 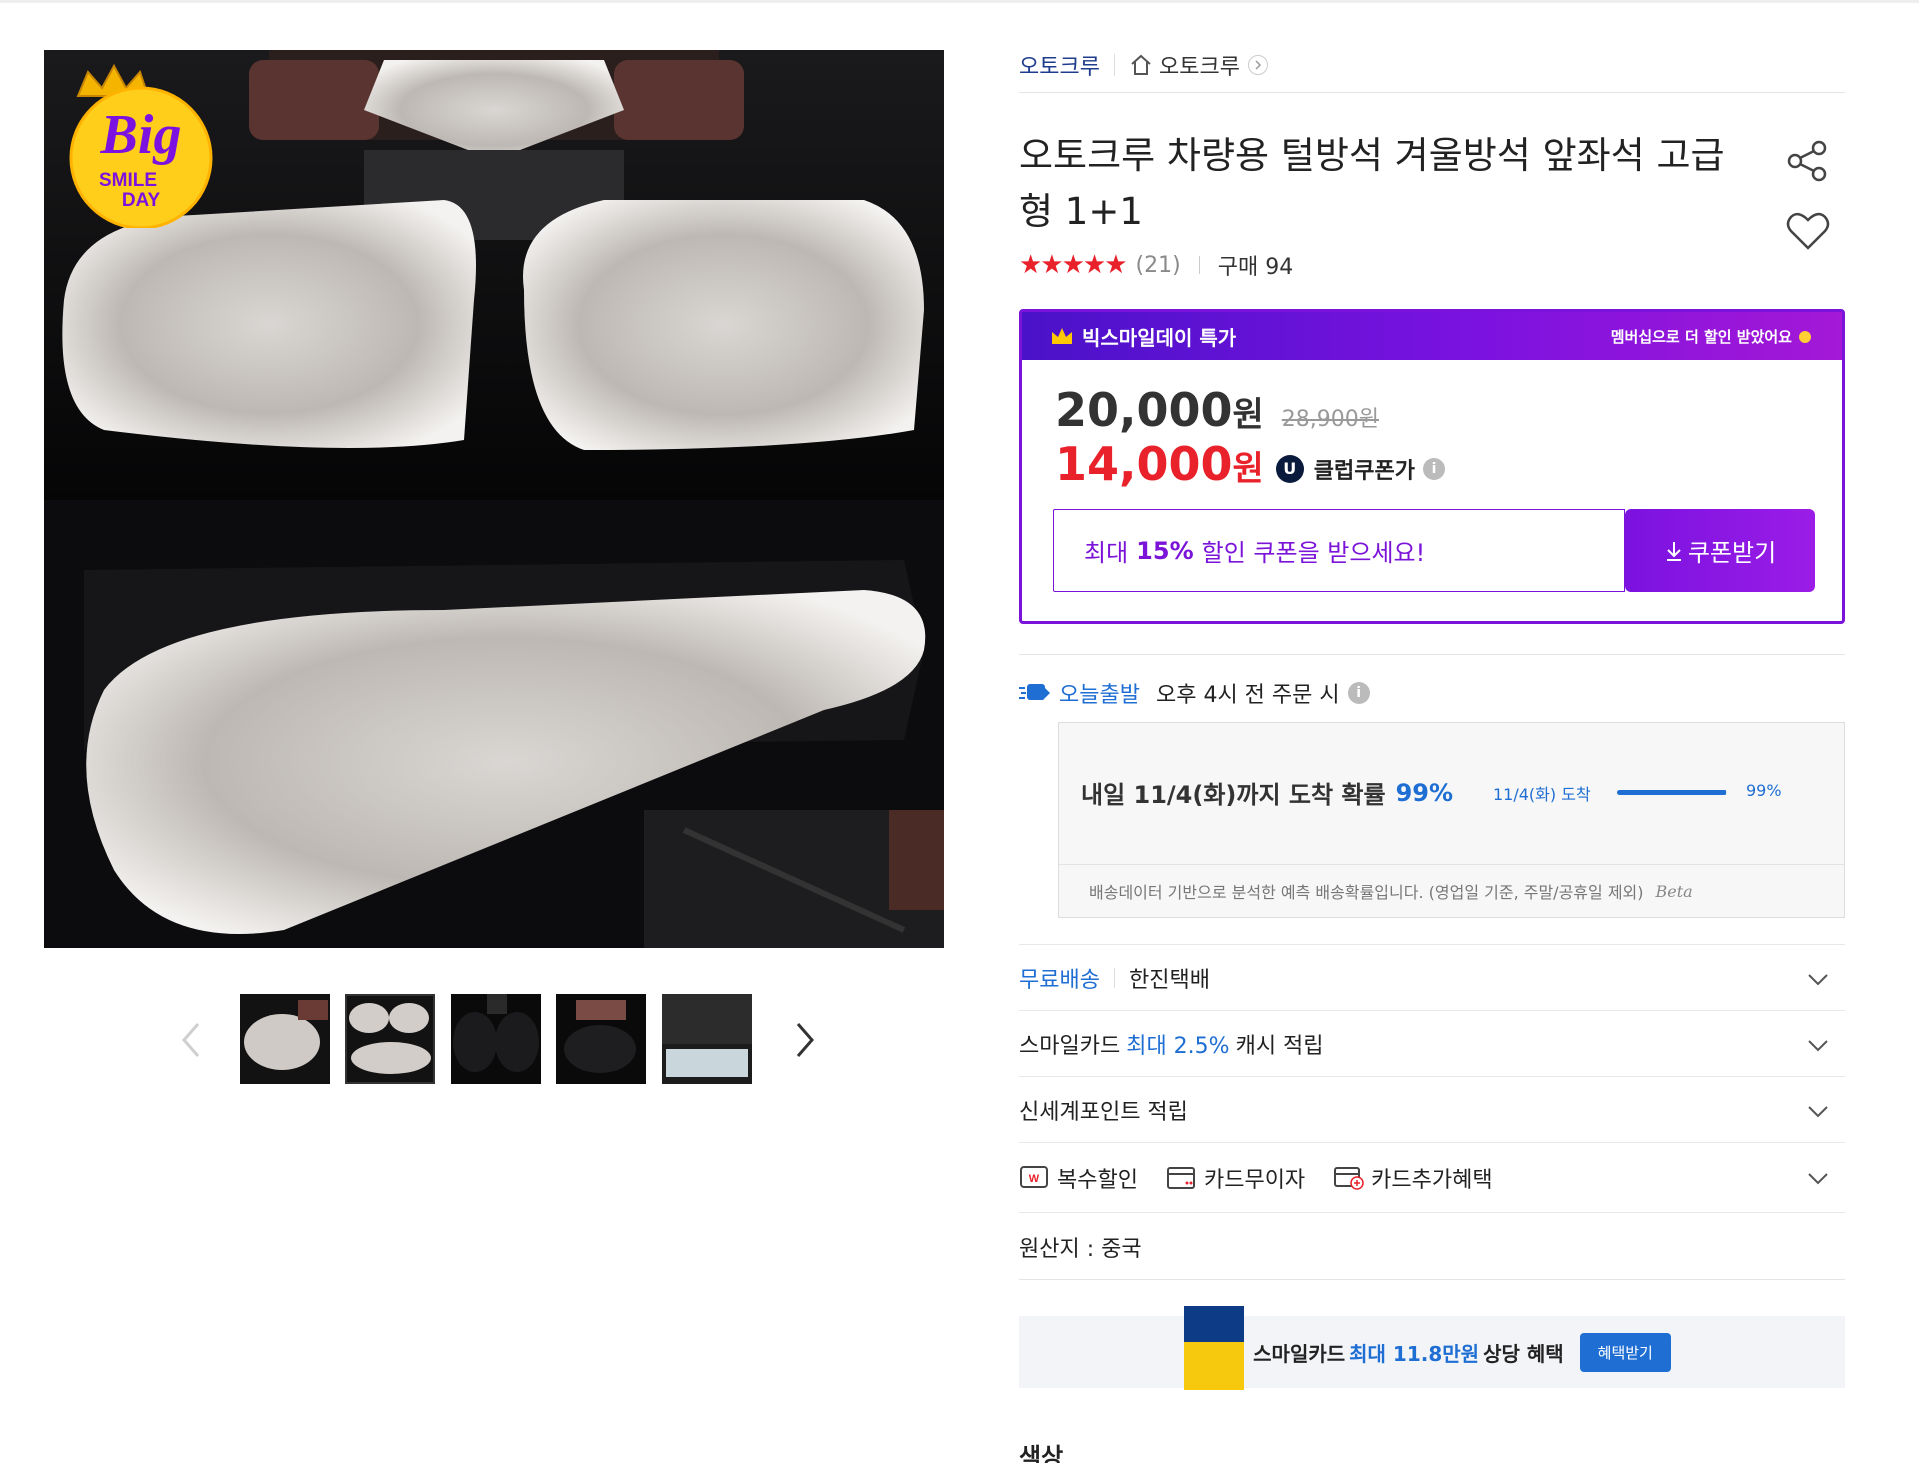 I want to click on original-price: 28,900원, so click(x=1330, y=419).